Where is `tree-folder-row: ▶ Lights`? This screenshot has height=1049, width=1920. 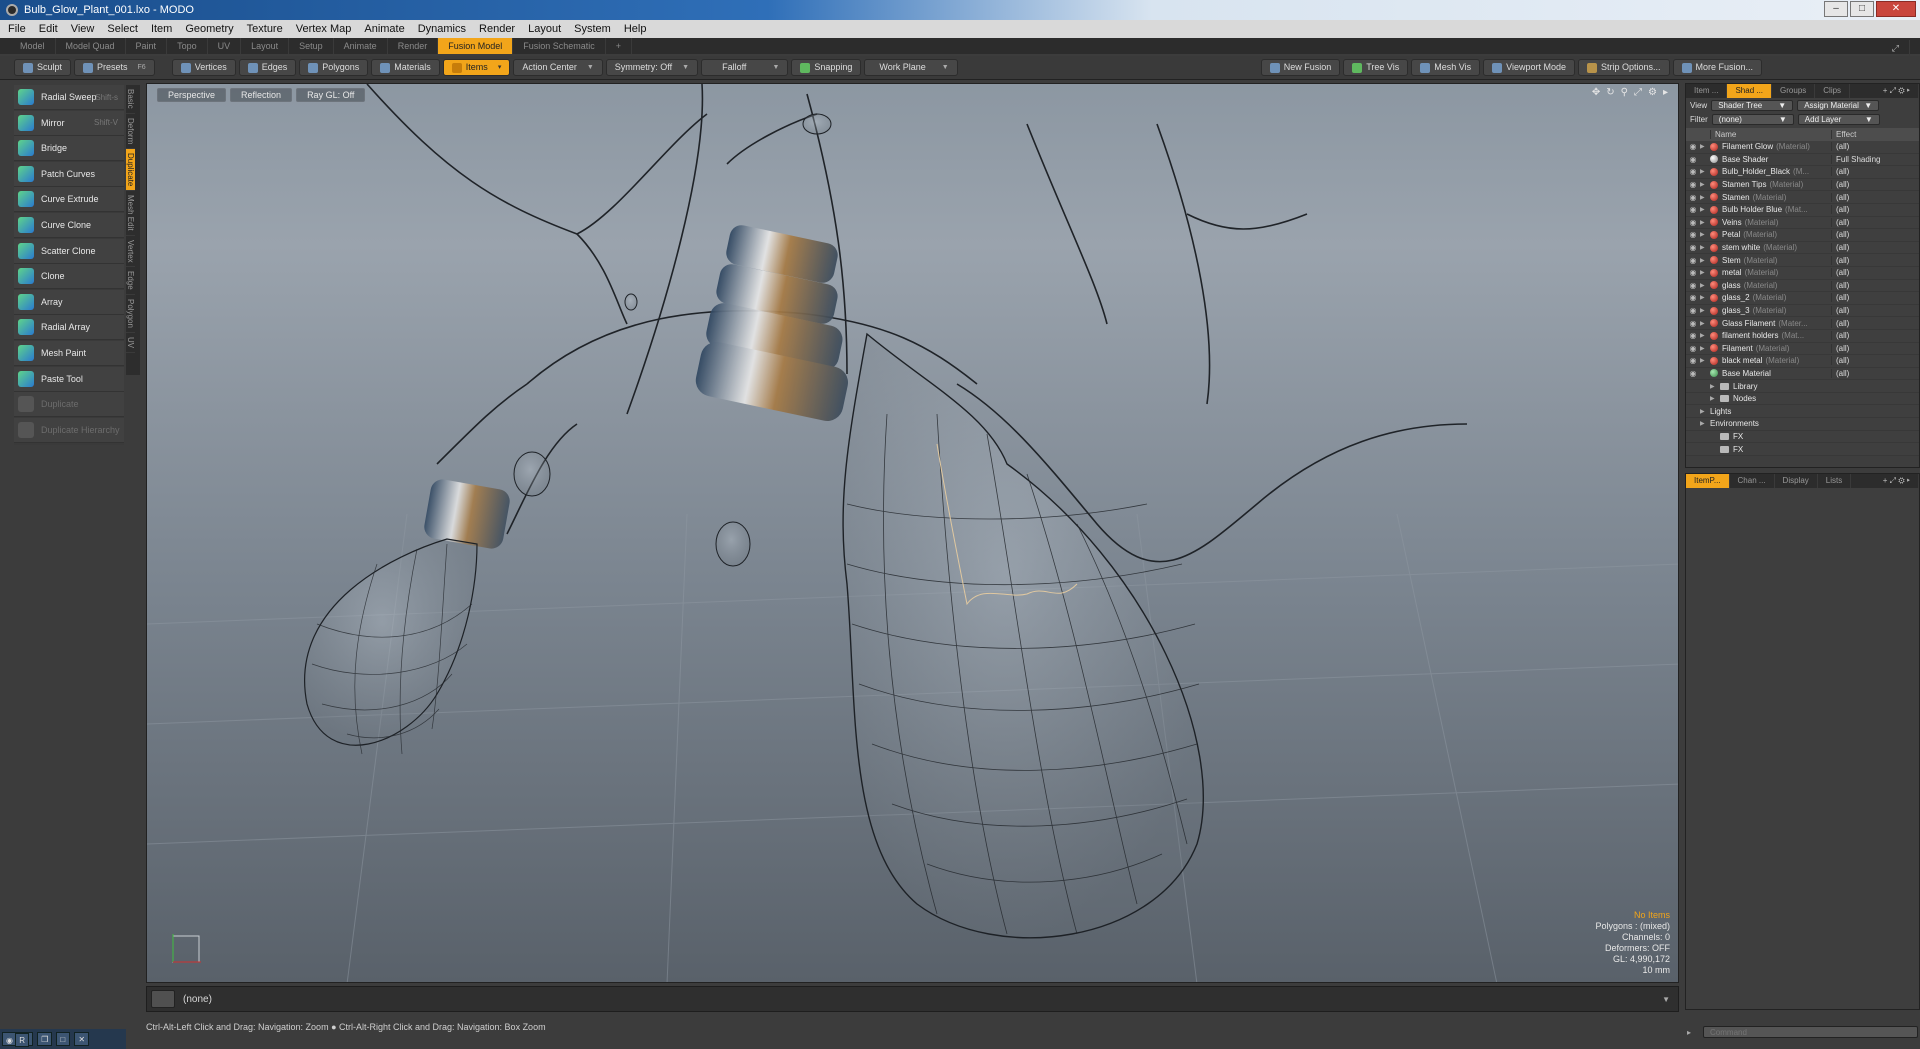
tree-folder-row: ▶ Lights is located at coordinates (1802, 412).